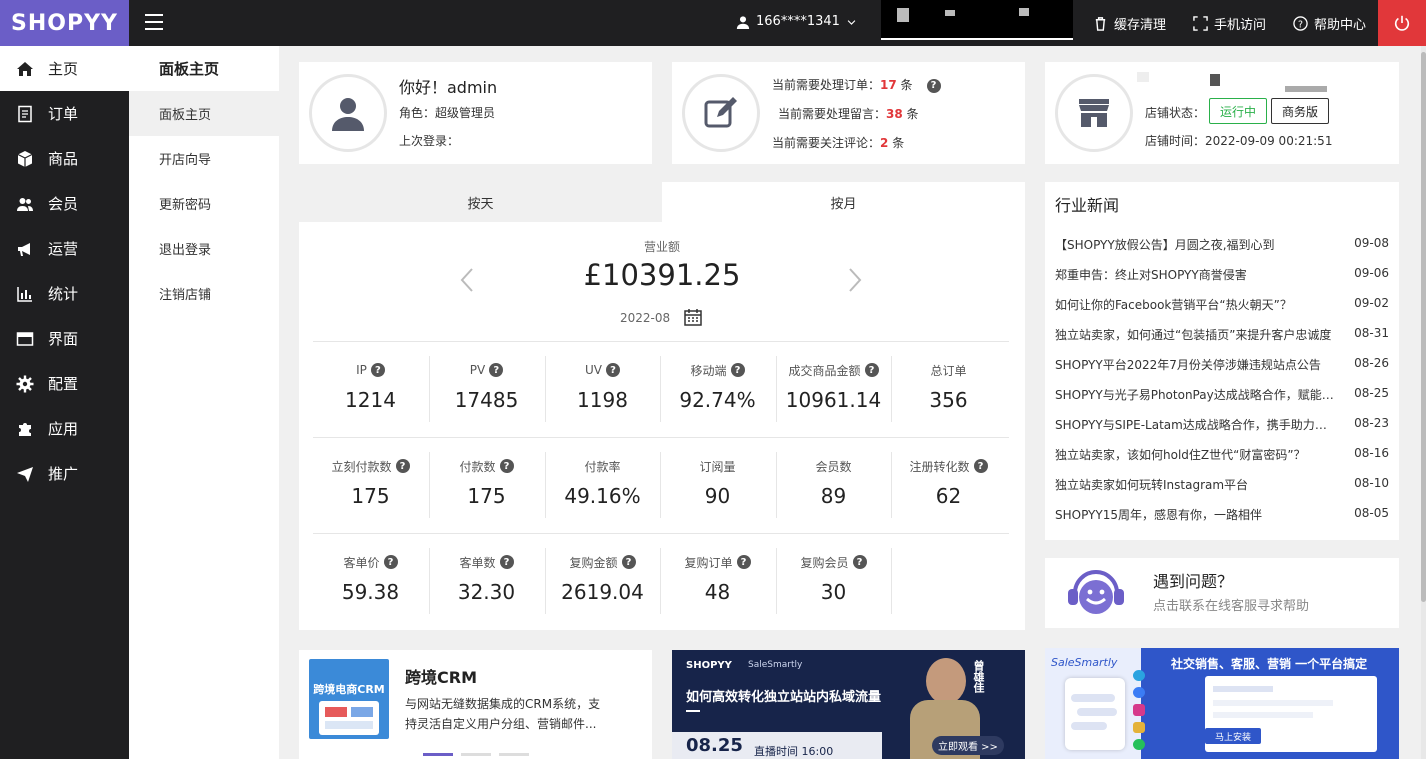  Describe the element at coordinates (204, 158) in the screenshot. I see `subnav-item-setup-wizard: 开店向导` at that location.